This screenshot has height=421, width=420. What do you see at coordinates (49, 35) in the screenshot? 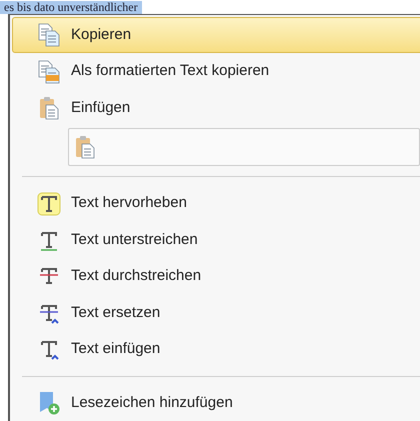
I see `copy-icon` at bounding box center [49, 35].